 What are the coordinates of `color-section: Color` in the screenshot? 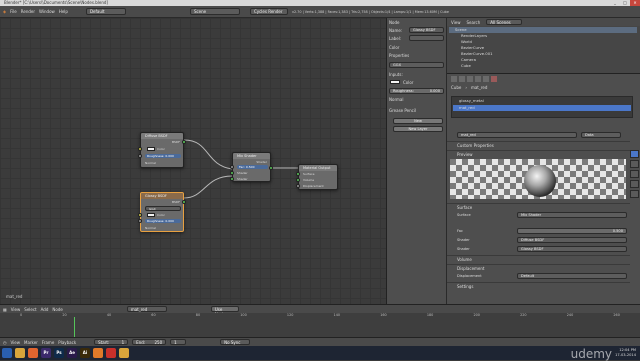 It's located at (417, 47).